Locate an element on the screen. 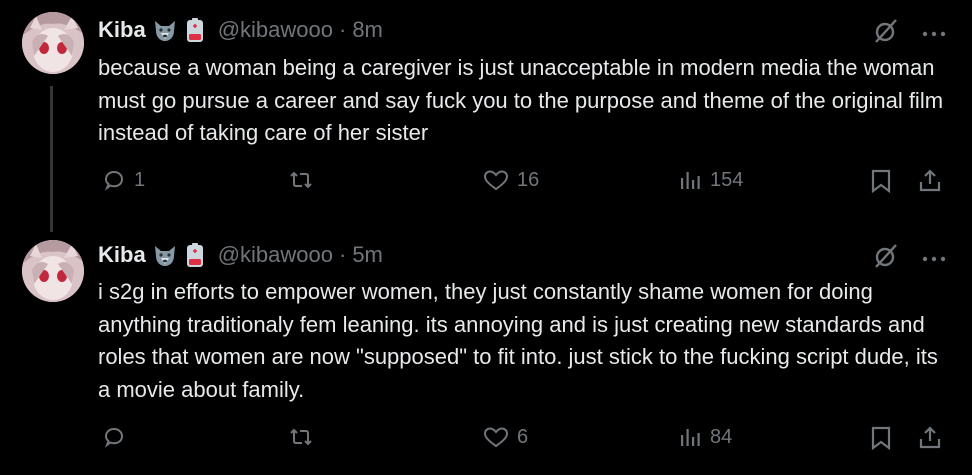  reply-count: 1 is located at coordinates (140, 179).